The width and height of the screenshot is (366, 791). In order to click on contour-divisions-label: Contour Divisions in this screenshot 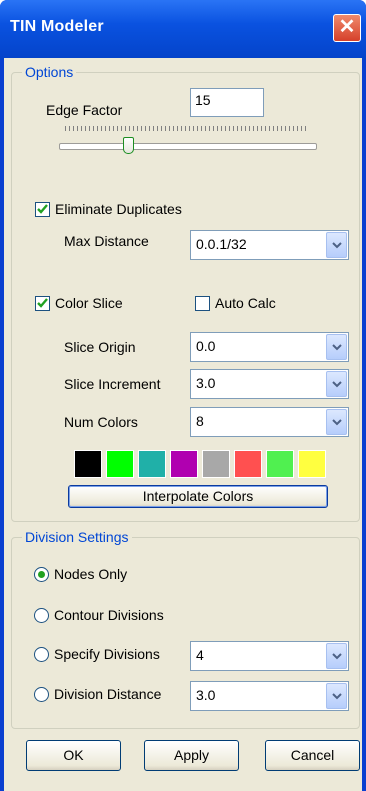, I will do `click(109, 615)`.